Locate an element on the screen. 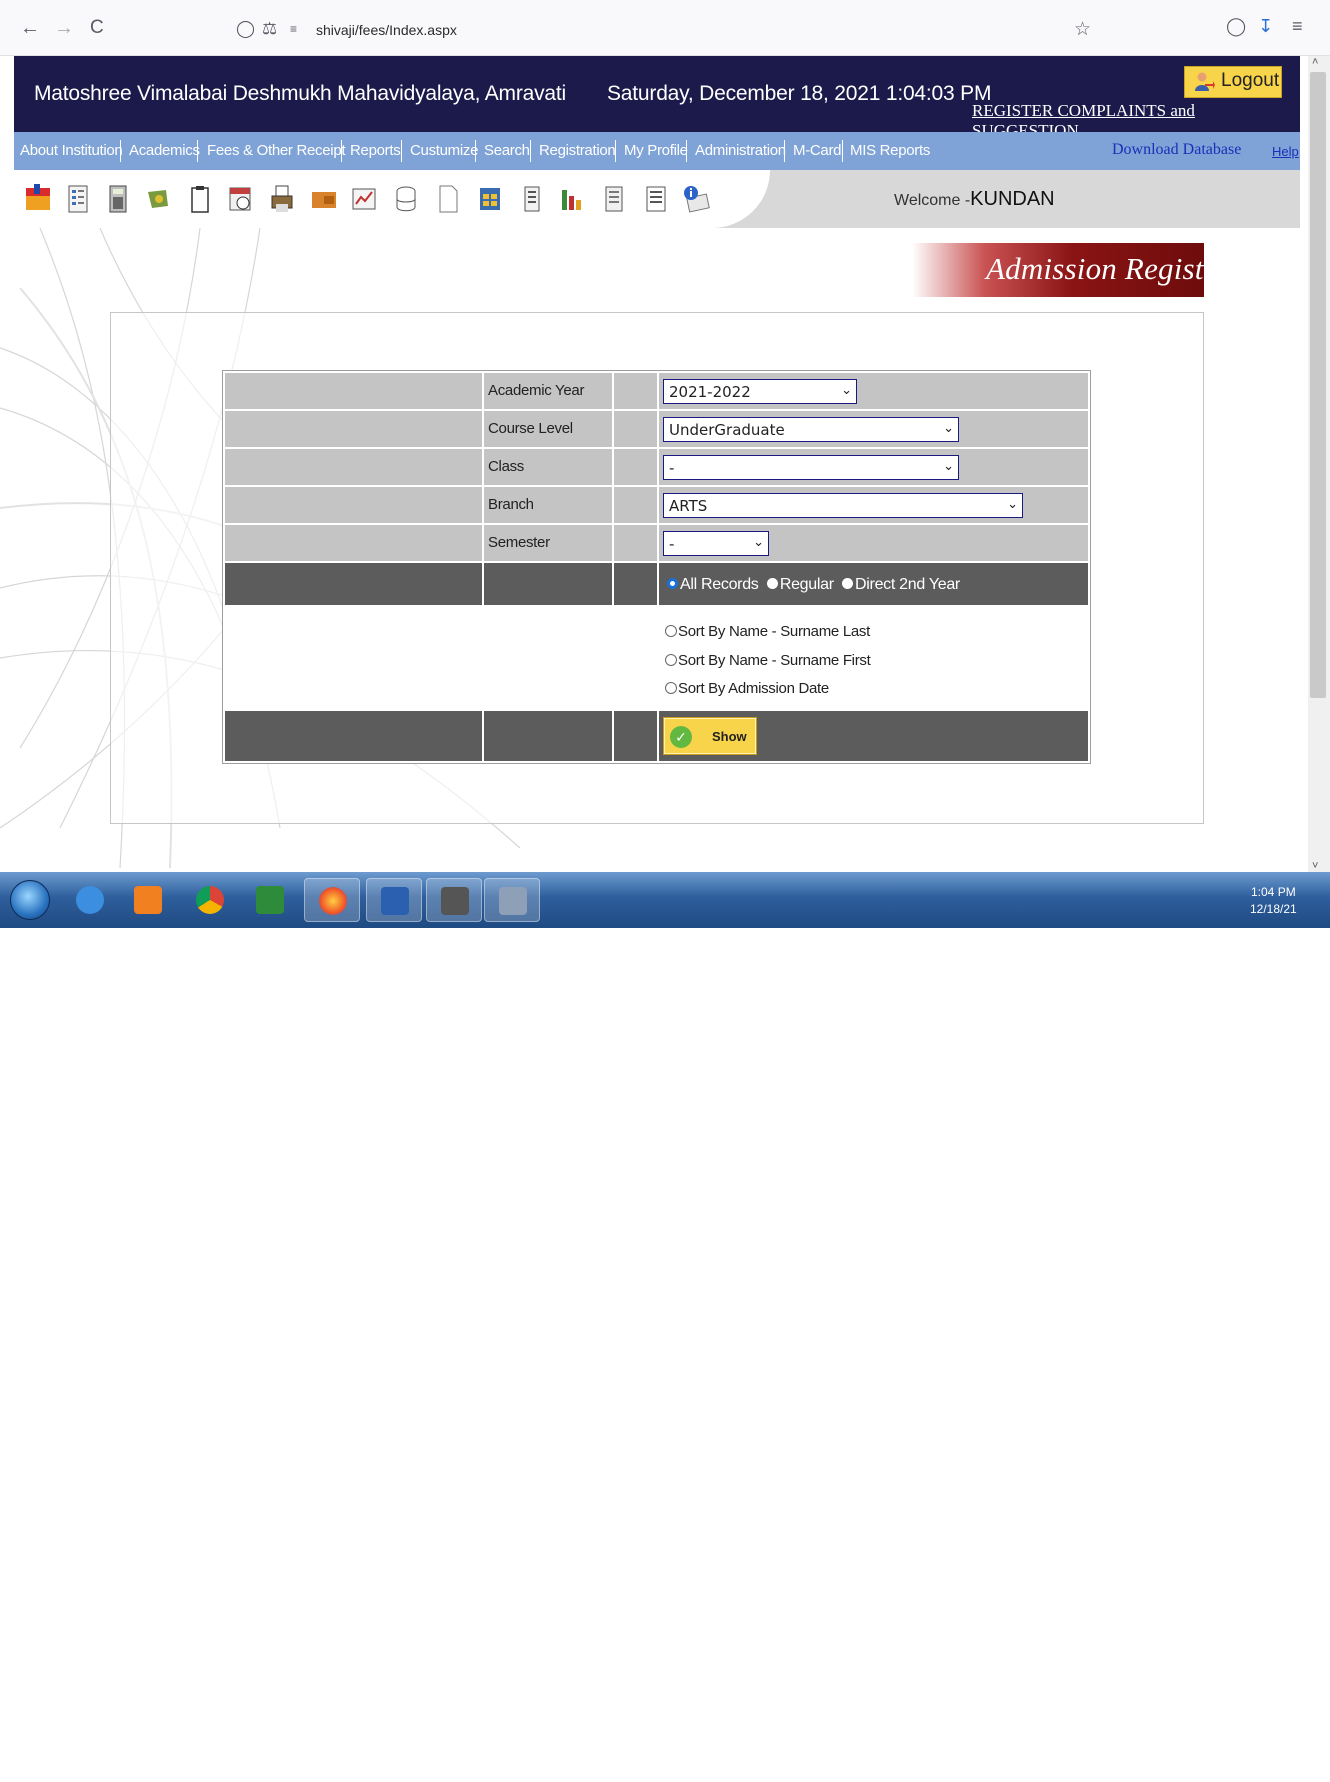  menu-search: Search is located at coordinates (507, 150).